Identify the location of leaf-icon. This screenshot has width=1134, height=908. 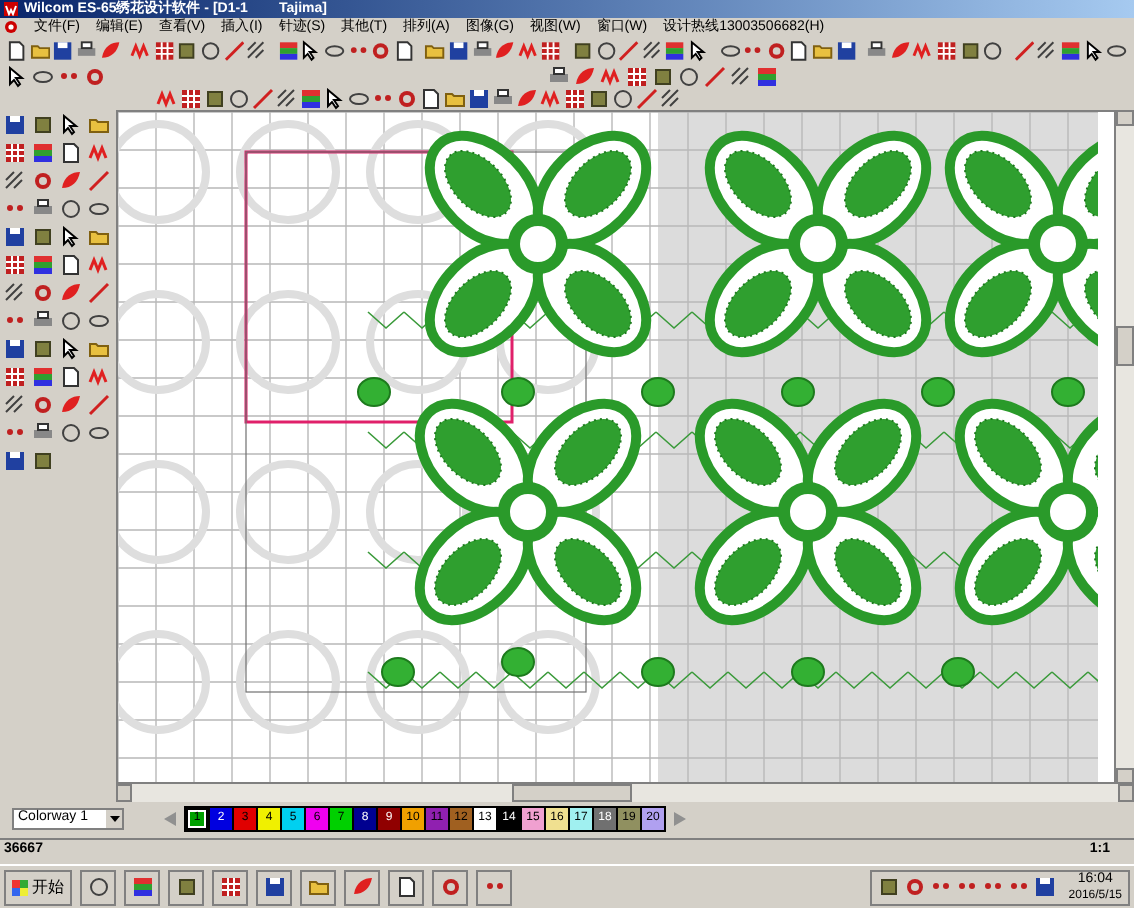
(362, 887).